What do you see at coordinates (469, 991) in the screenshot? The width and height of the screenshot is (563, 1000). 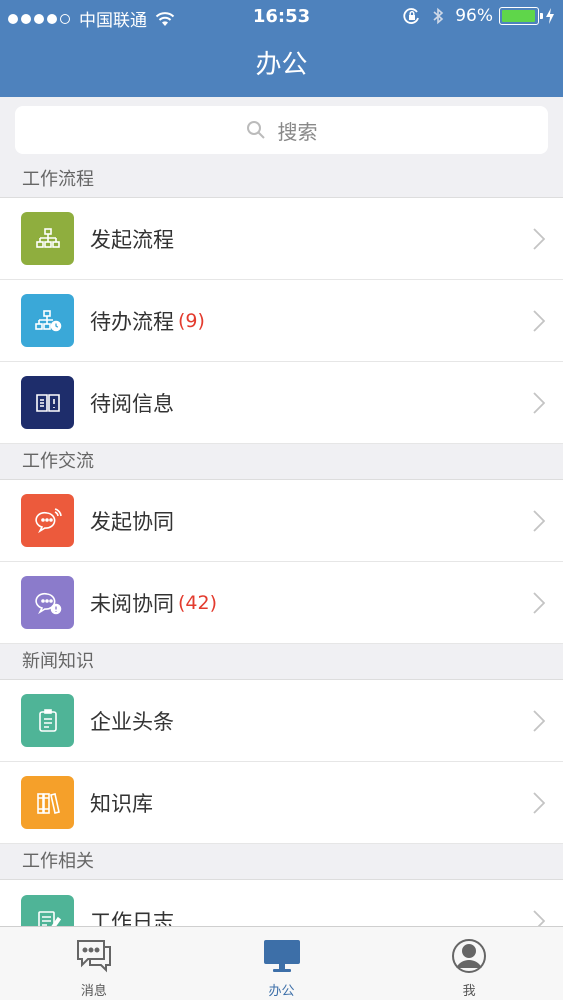 I see `tab-label: 我` at bounding box center [469, 991].